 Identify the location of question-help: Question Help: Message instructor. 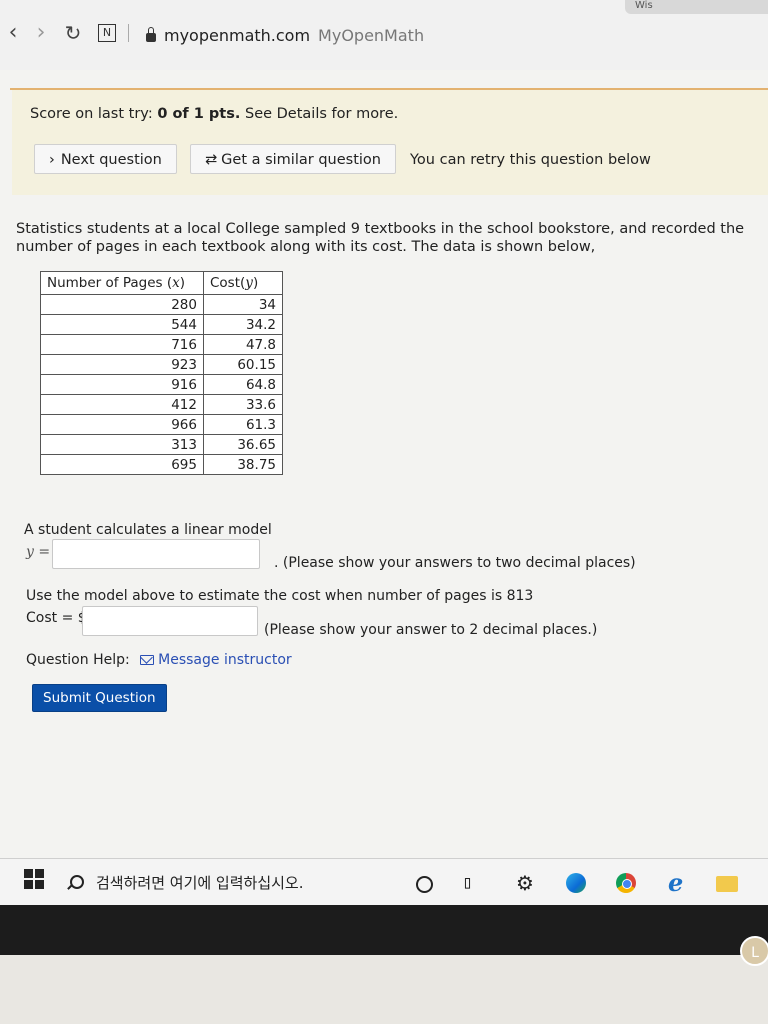
(159, 660).